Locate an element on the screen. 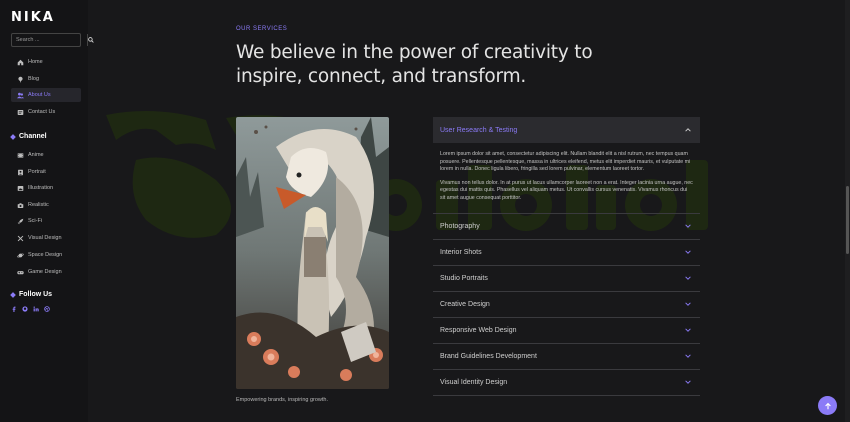  channel-item-game-design: Game Design is located at coordinates (46, 272).